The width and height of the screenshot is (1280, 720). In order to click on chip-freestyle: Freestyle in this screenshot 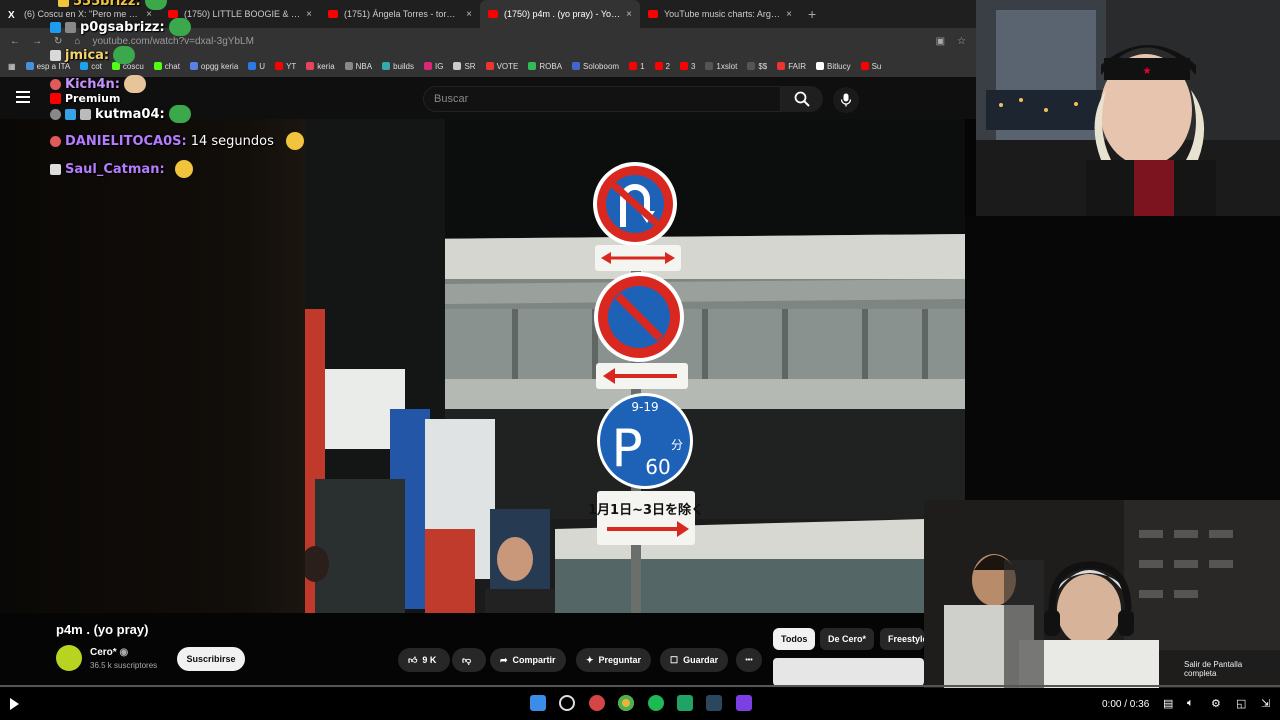, I will do `click(902, 639)`.